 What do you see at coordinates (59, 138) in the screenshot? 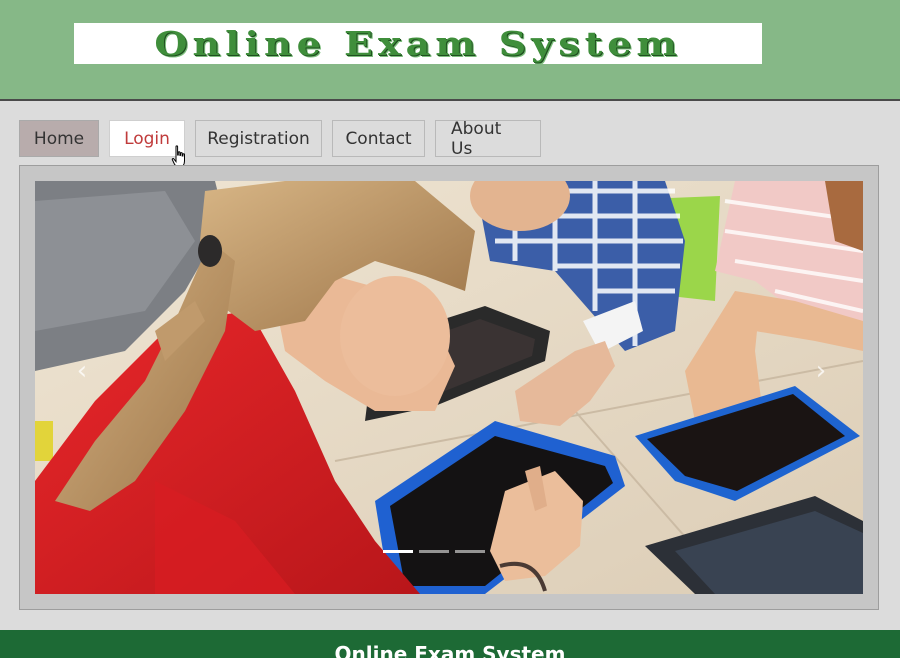
I see `nav-home: Home` at bounding box center [59, 138].